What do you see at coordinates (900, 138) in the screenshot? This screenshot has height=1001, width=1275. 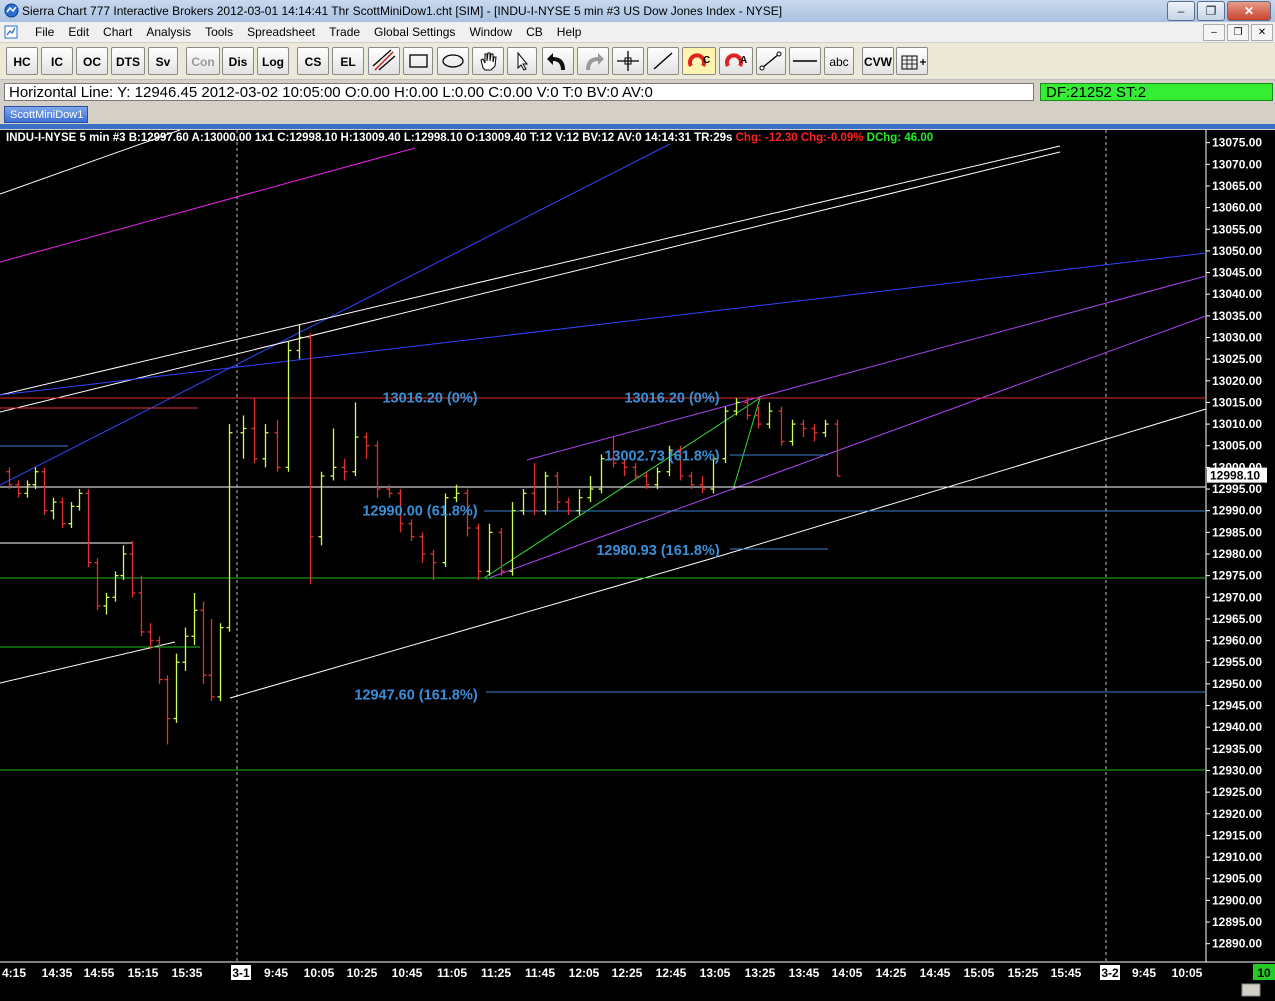 I see `chart-header-dchg: DChg: 46.00` at bounding box center [900, 138].